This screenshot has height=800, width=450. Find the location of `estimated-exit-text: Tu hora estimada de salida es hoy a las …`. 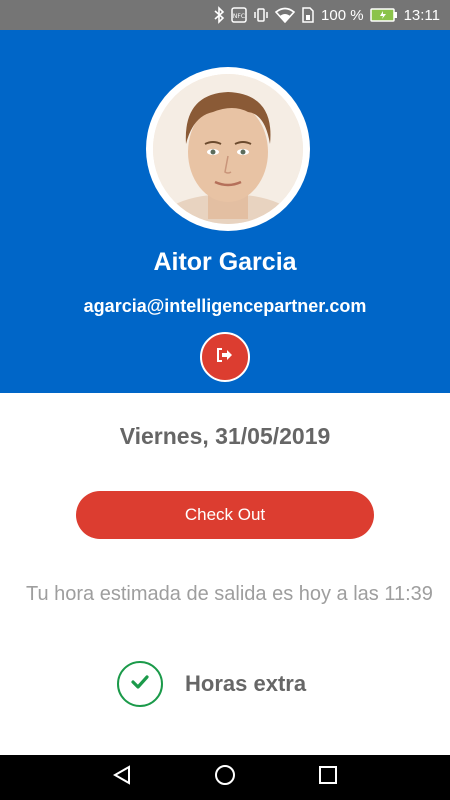

estimated-exit-text: Tu hora estimada de salida es hoy a las … is located at coordinates (229, 594).